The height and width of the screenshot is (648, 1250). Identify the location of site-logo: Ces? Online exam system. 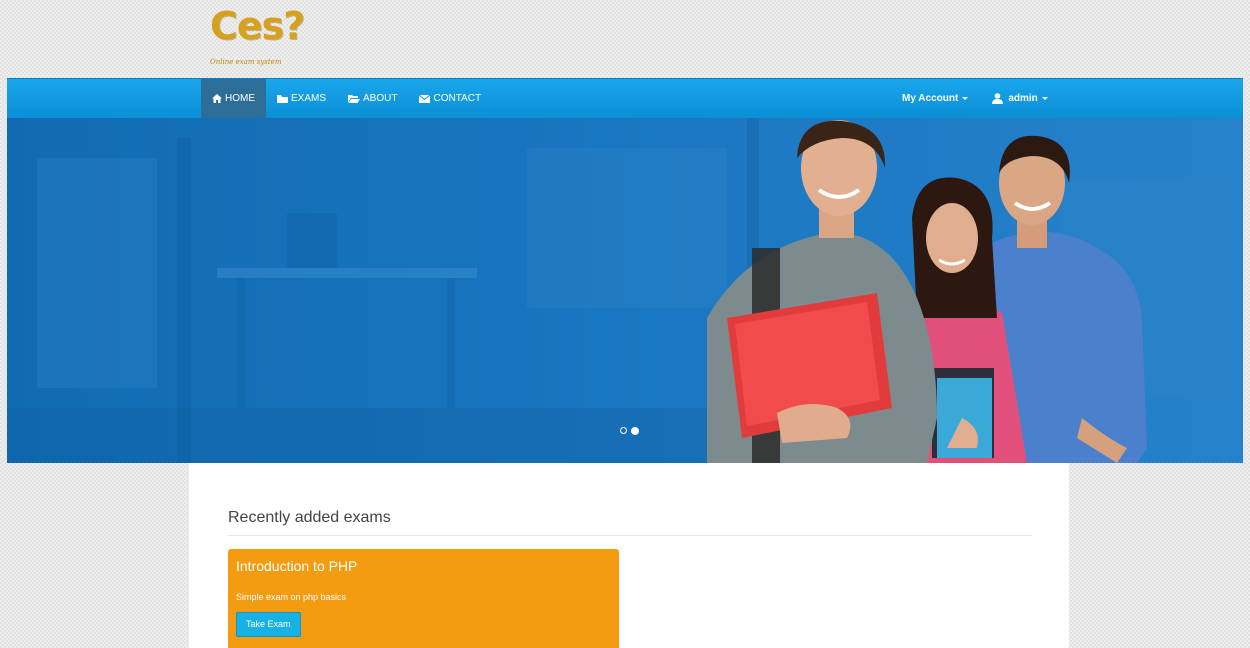
(258, 37).